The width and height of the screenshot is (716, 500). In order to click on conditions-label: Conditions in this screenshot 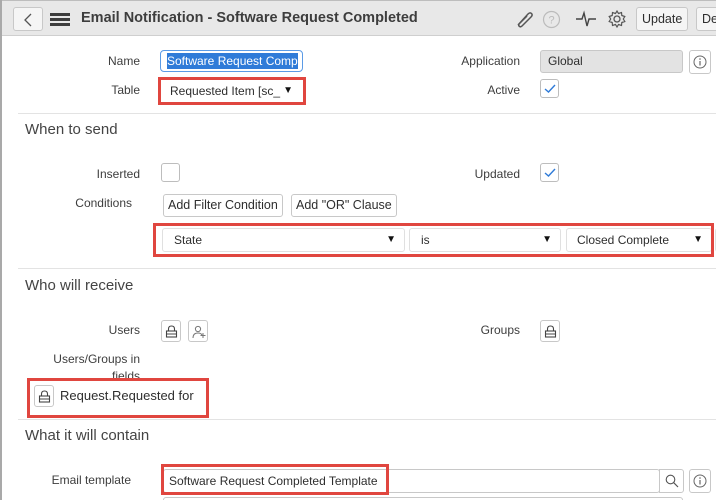, I will do `click(103, 203)`.